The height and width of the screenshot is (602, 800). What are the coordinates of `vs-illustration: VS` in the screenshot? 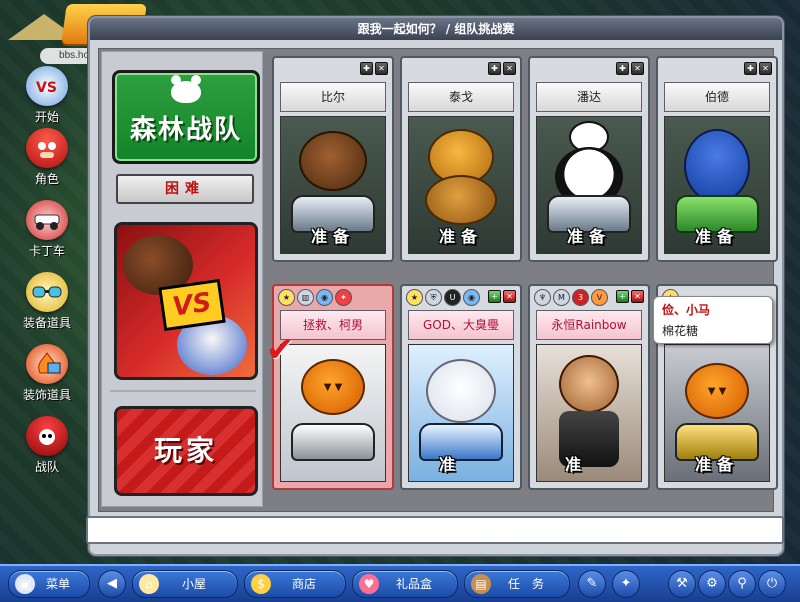 It's located at (186, 301).